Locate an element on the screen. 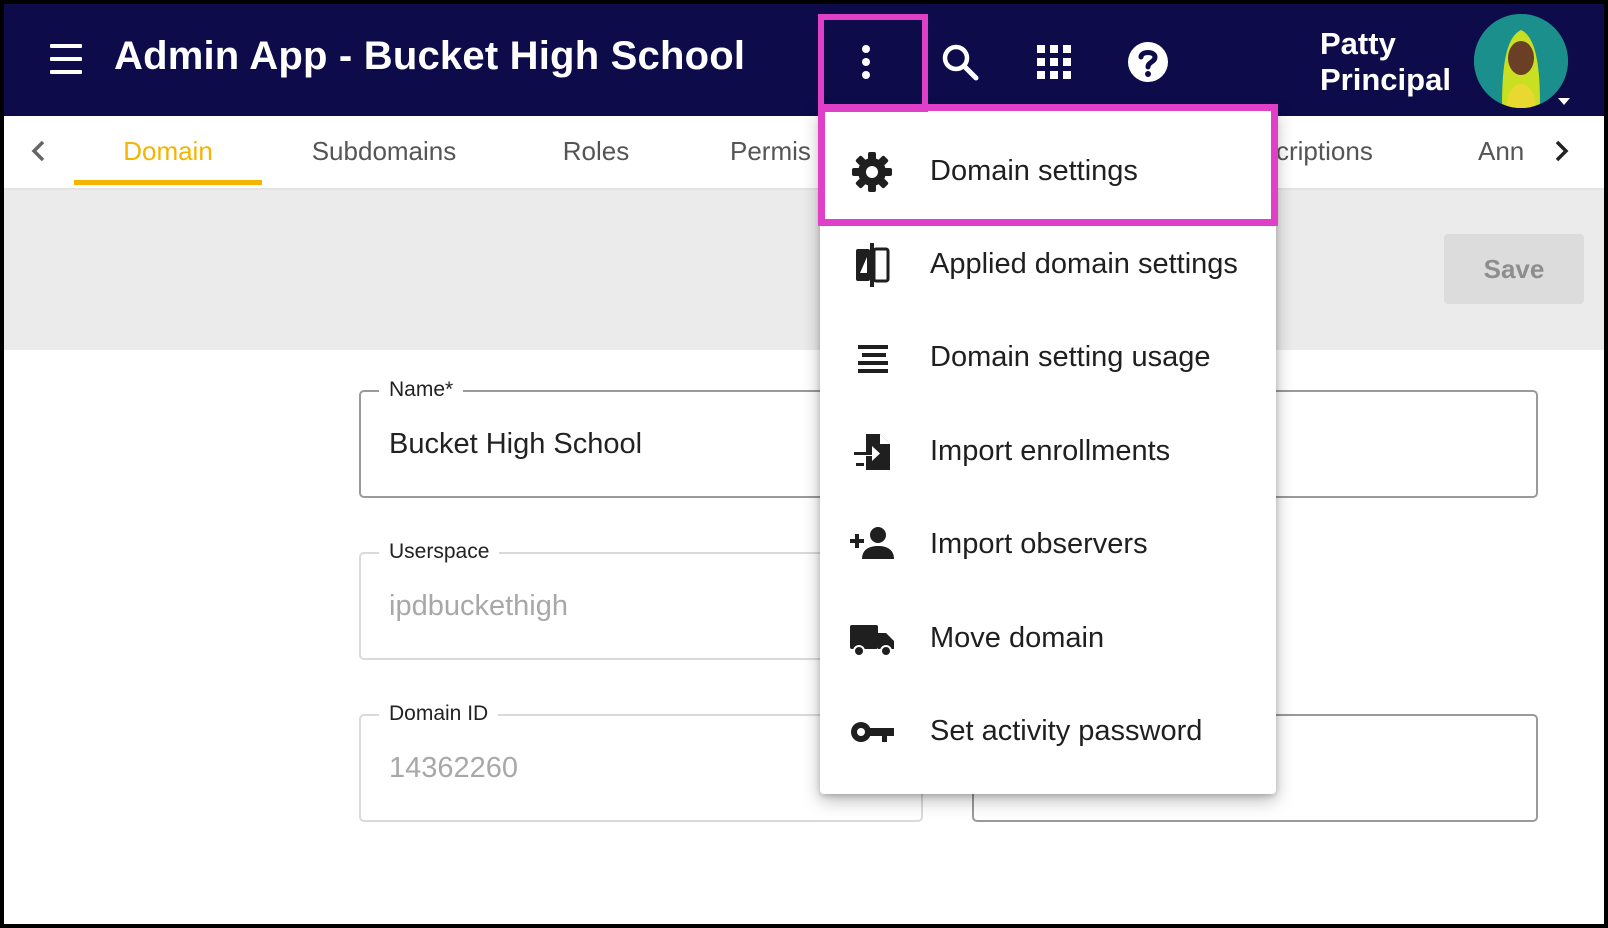  tab-domain: Domain is located at coordinates (168, 151).